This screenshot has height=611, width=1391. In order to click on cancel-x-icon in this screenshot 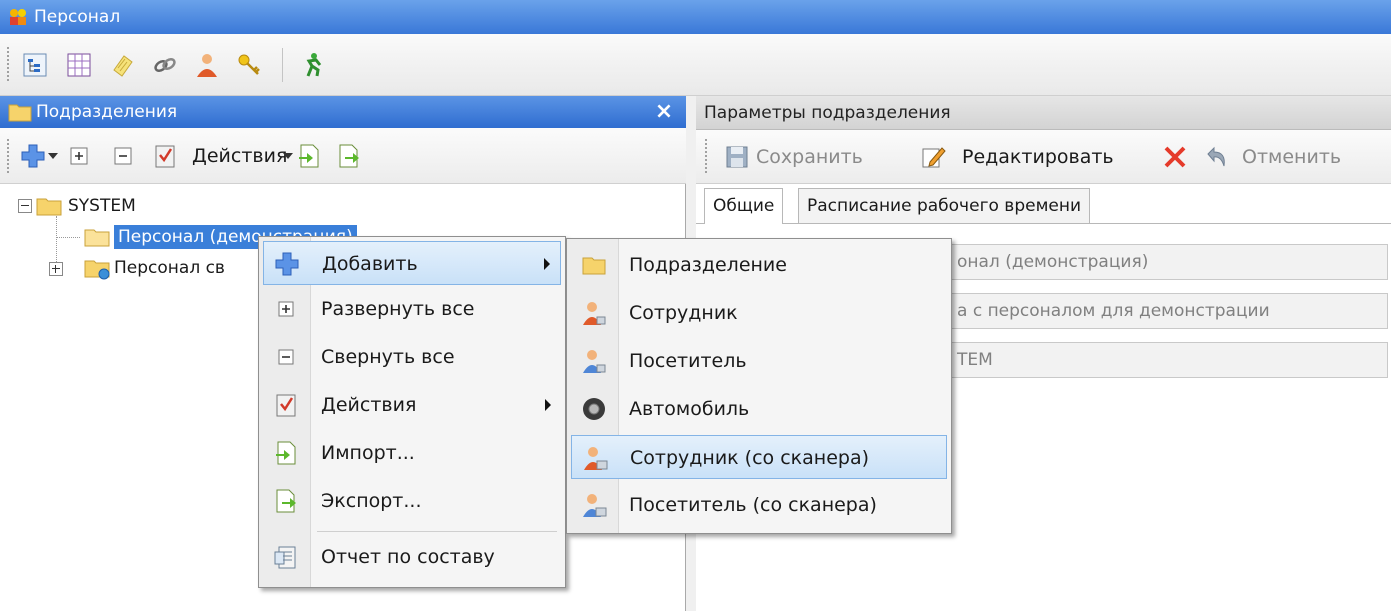, I will do `click(1175, 157)`.